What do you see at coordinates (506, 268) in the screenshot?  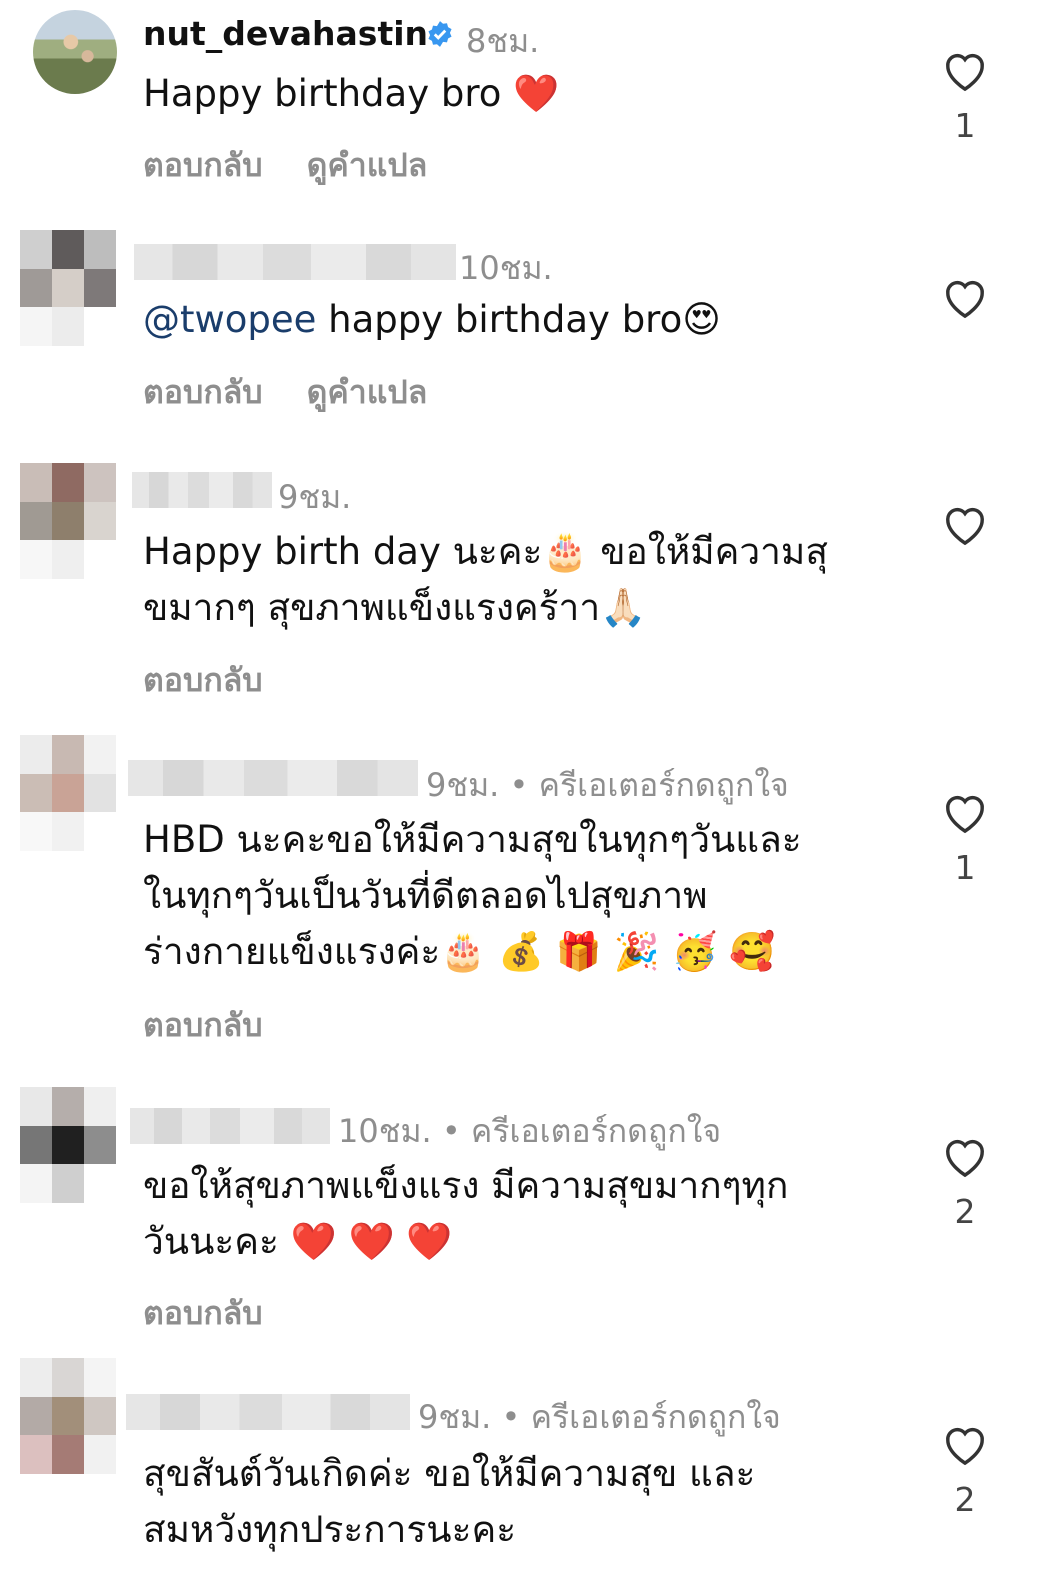 I see `comment-time: 10ชม.` at bounding box center [506, 268].